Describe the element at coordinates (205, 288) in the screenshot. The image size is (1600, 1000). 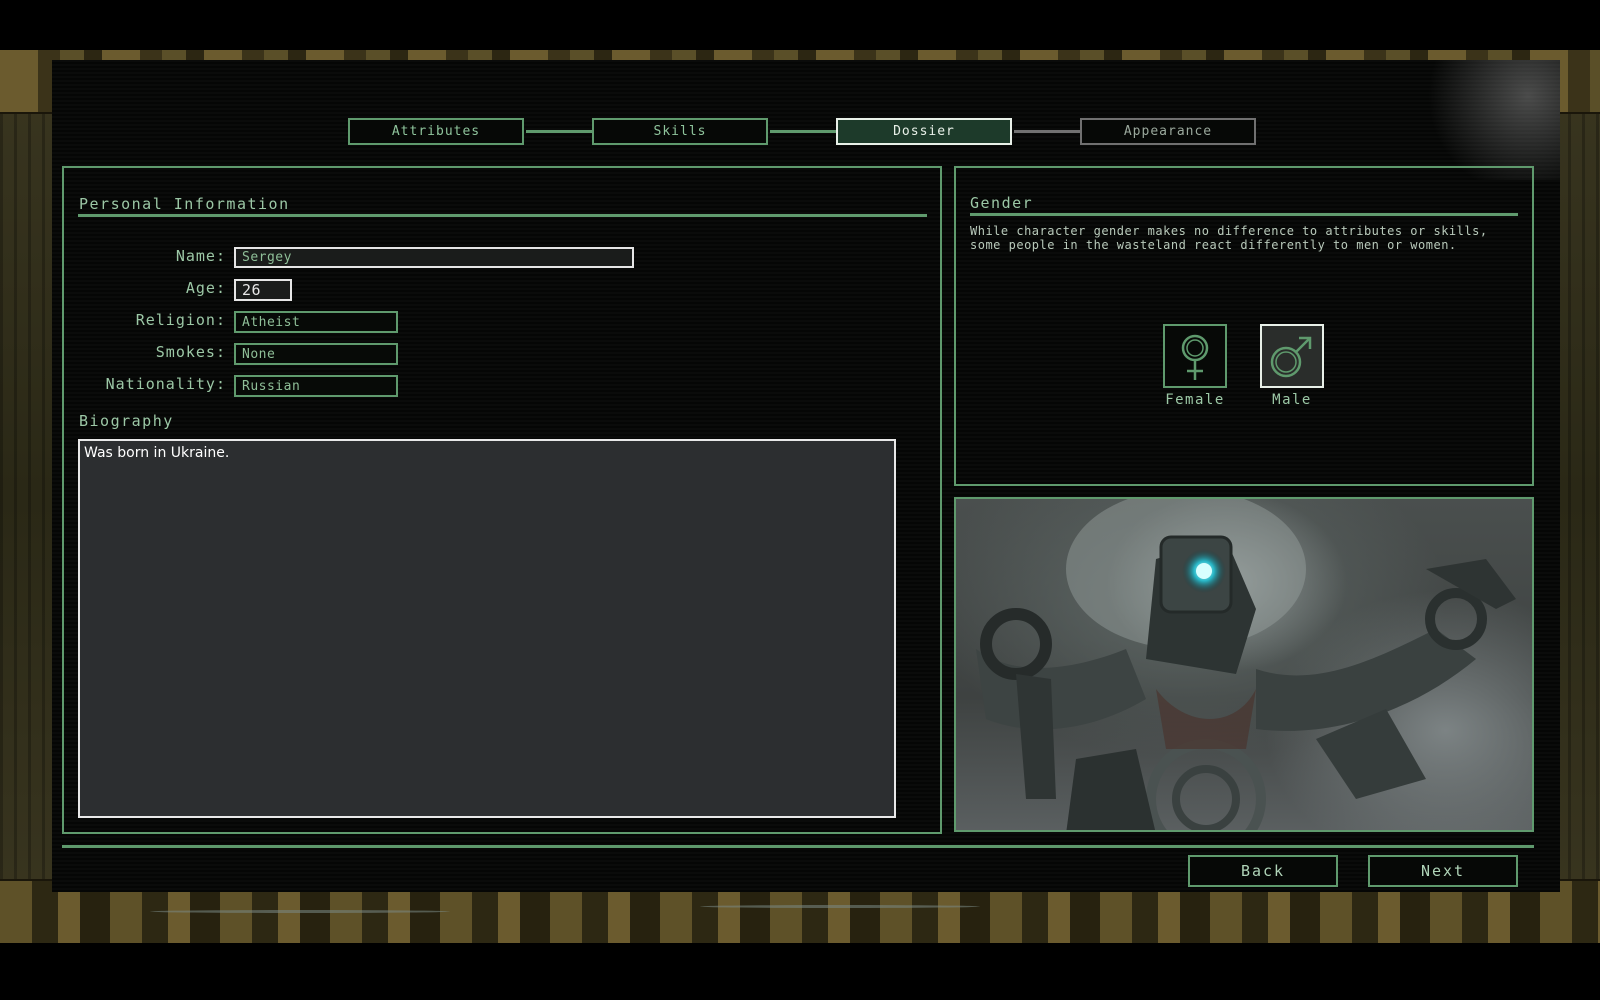
I see `age-label: Age:` at that location.